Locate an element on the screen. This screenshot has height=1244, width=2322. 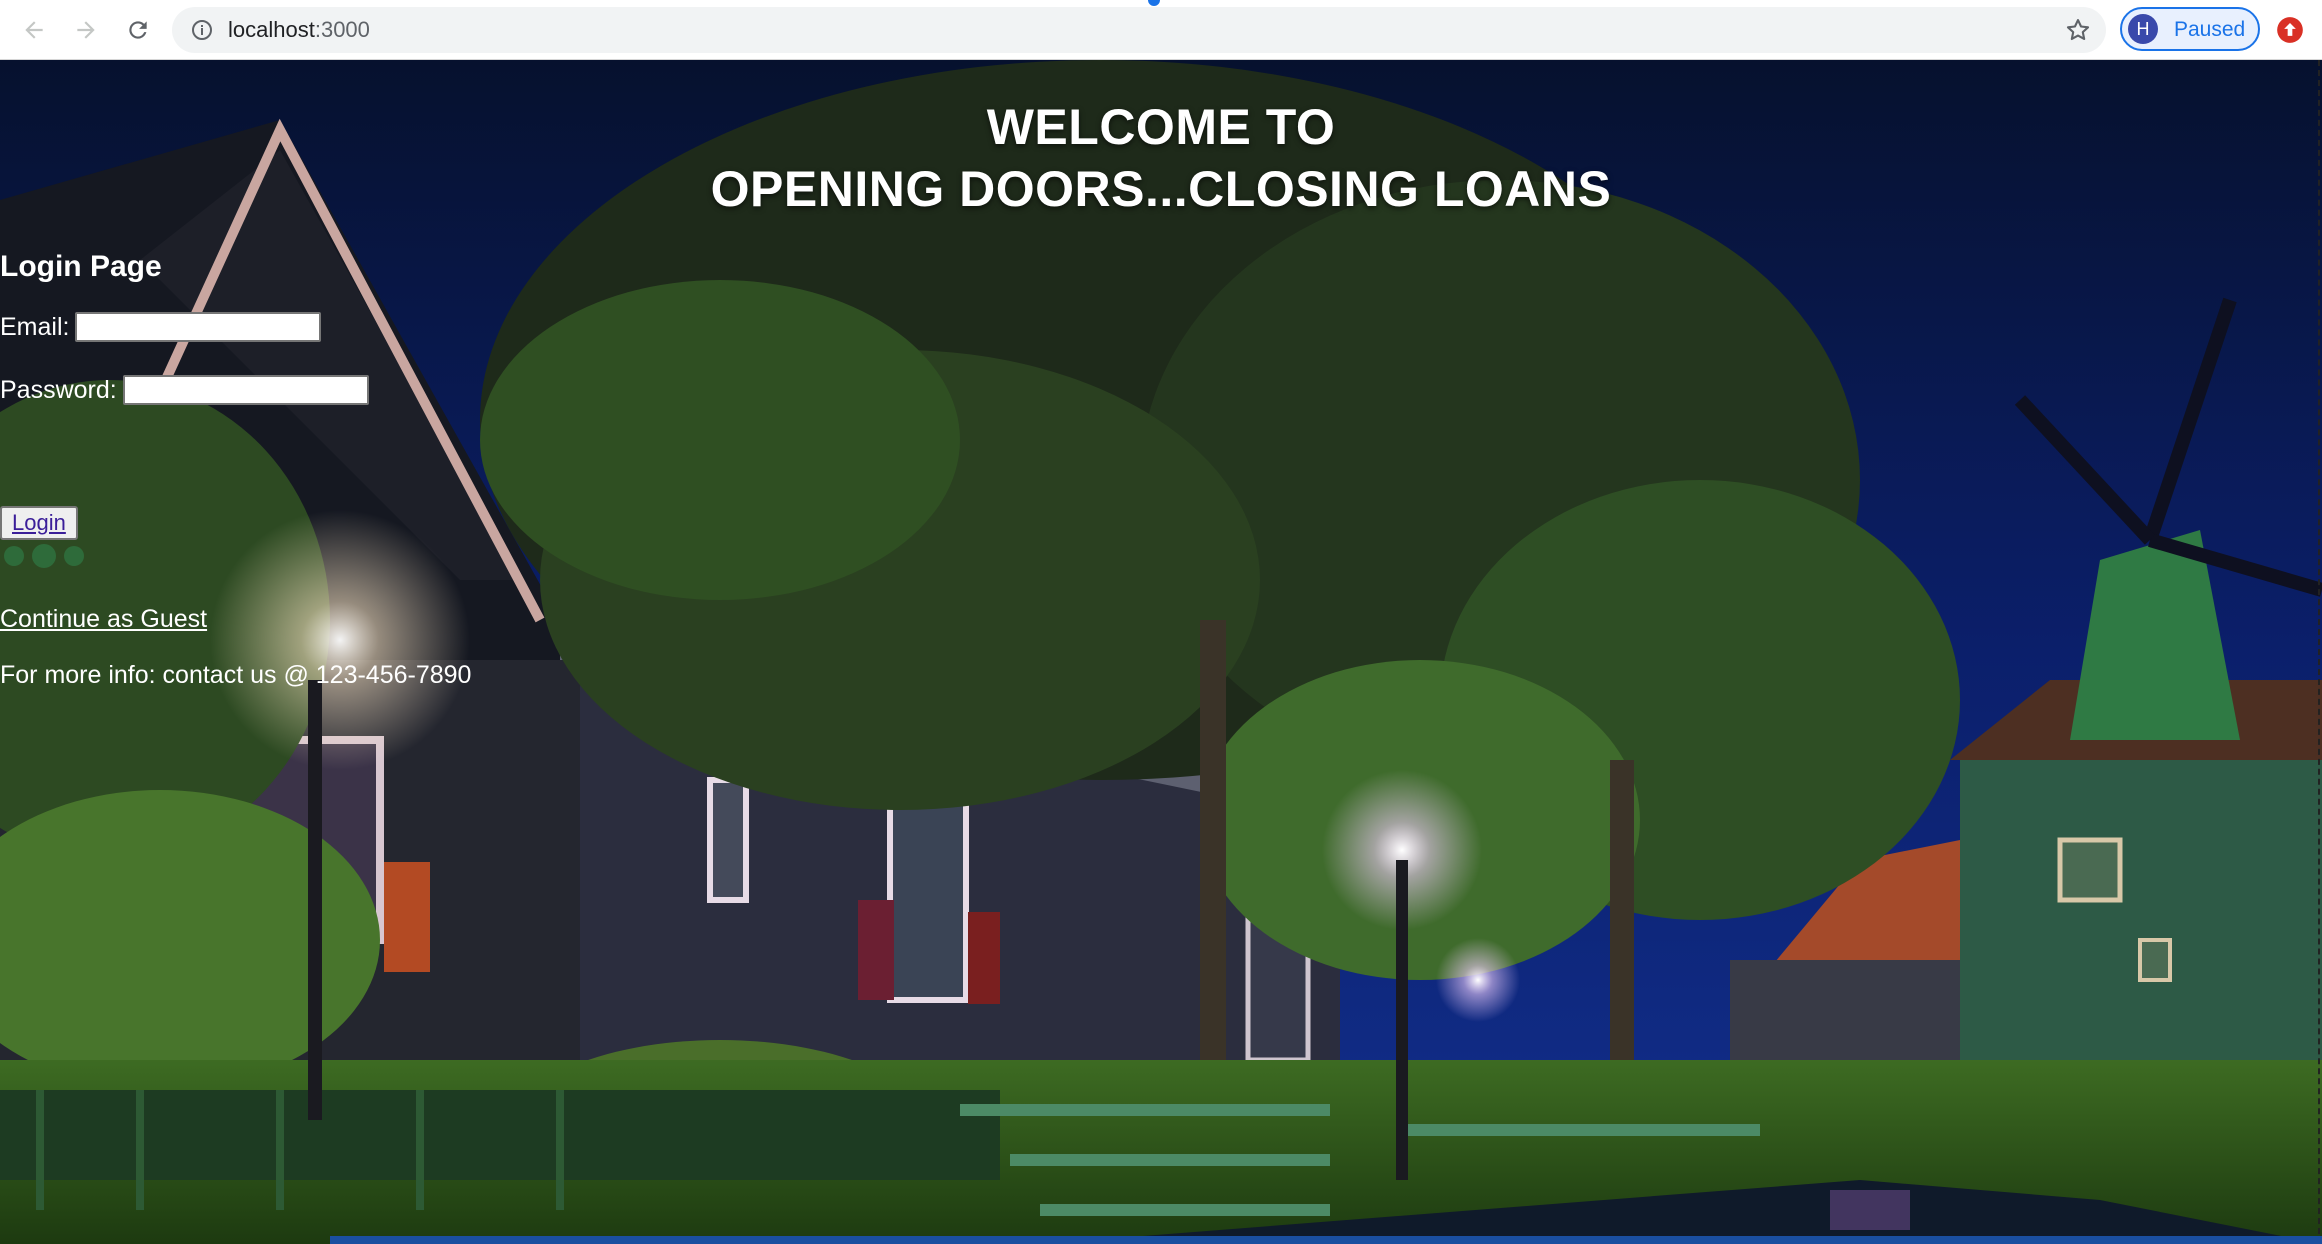
bottom-selection-bar is located at coordinates (1326, 1240).